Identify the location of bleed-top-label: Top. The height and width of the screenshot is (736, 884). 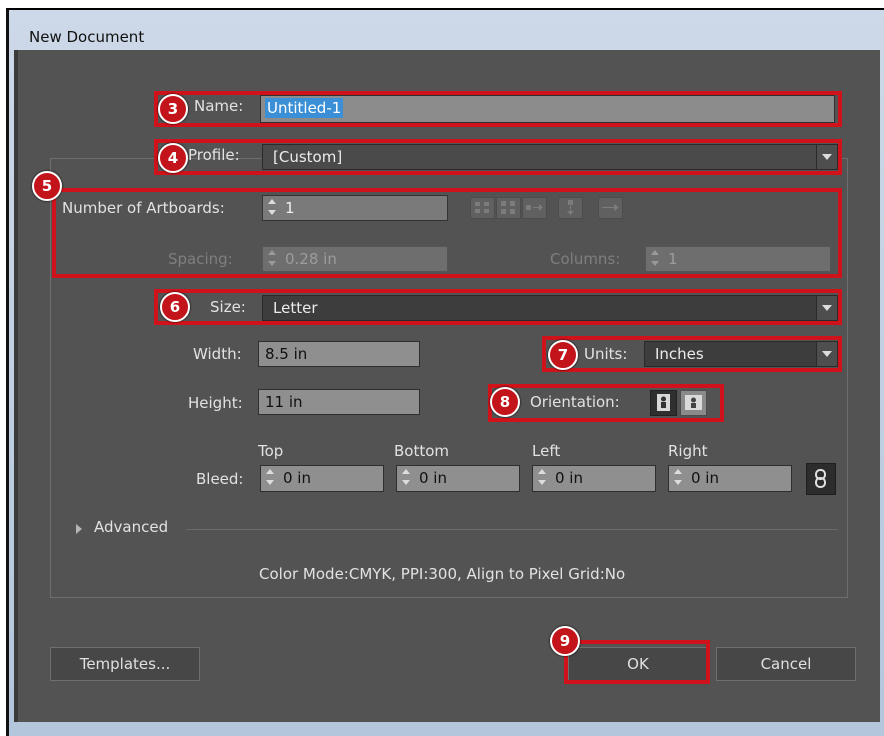
(271, 451).